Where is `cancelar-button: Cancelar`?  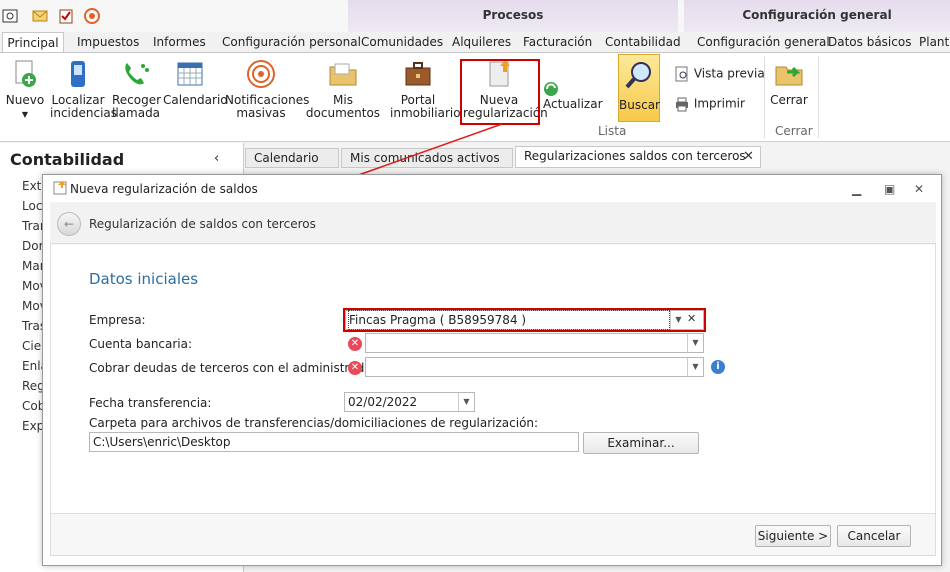
cancelar-button: Cancelar is located at coordinates (874, 536).